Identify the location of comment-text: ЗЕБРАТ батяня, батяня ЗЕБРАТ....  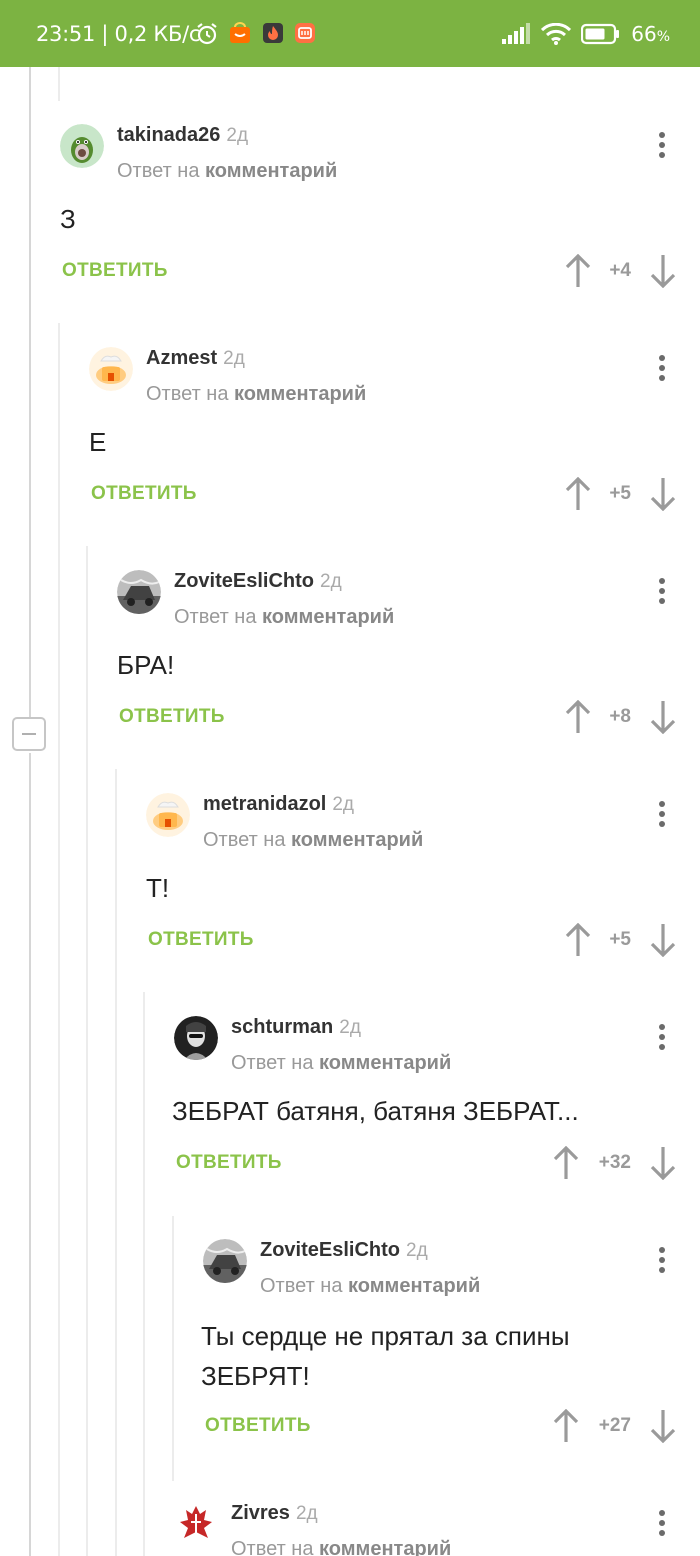
(375, 1111).